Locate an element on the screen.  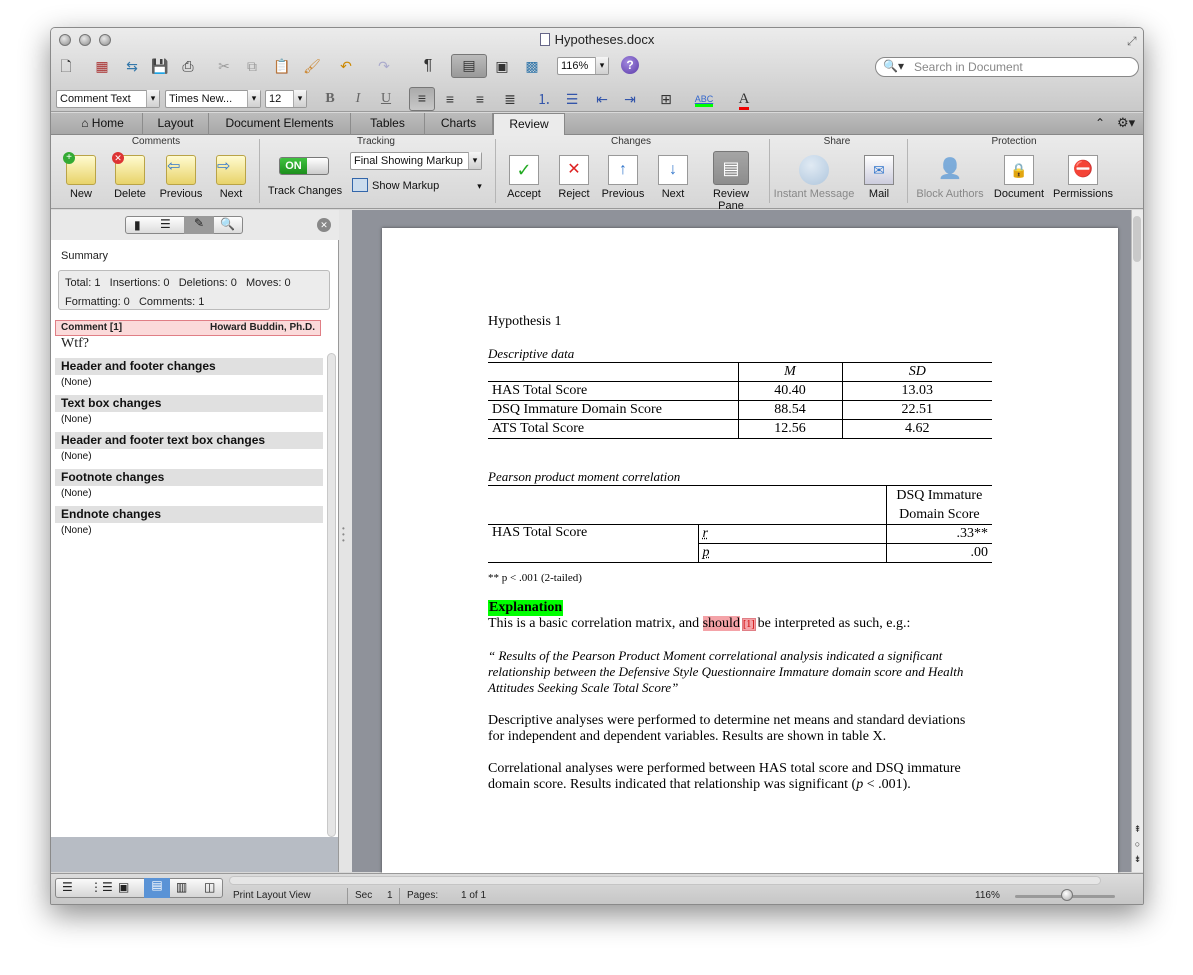
comment-label: Comment [1] is located at coordinates (92, 327).